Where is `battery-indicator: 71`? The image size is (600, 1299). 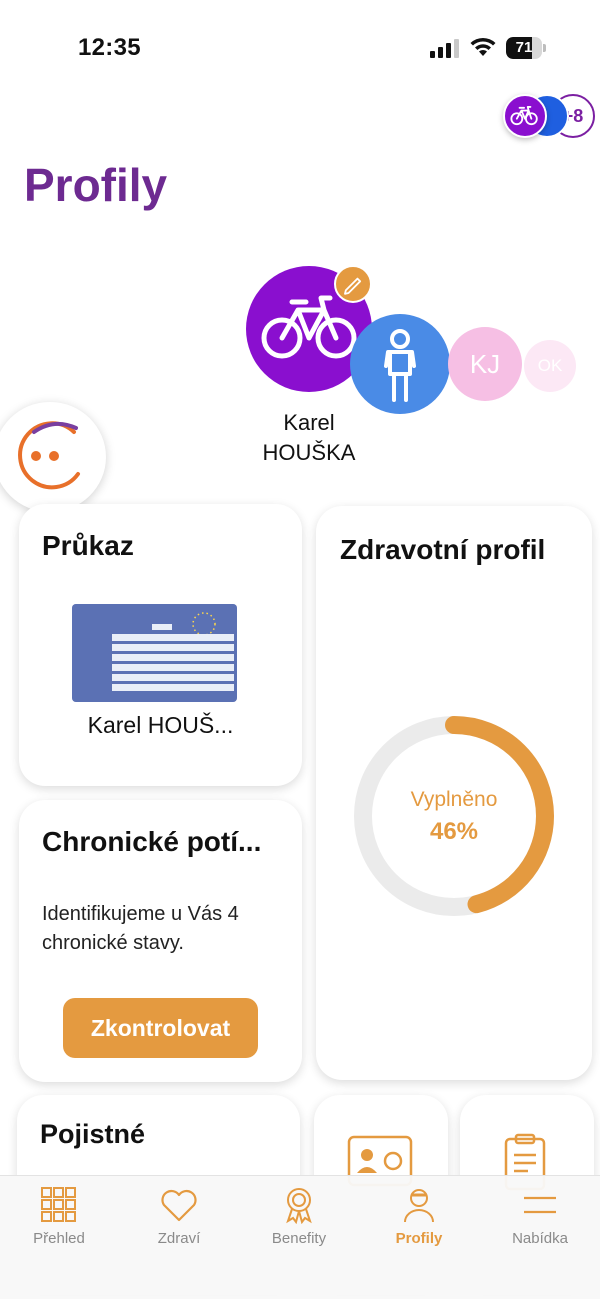 battery-indicator: 71 is located at coordinates (526, 48).